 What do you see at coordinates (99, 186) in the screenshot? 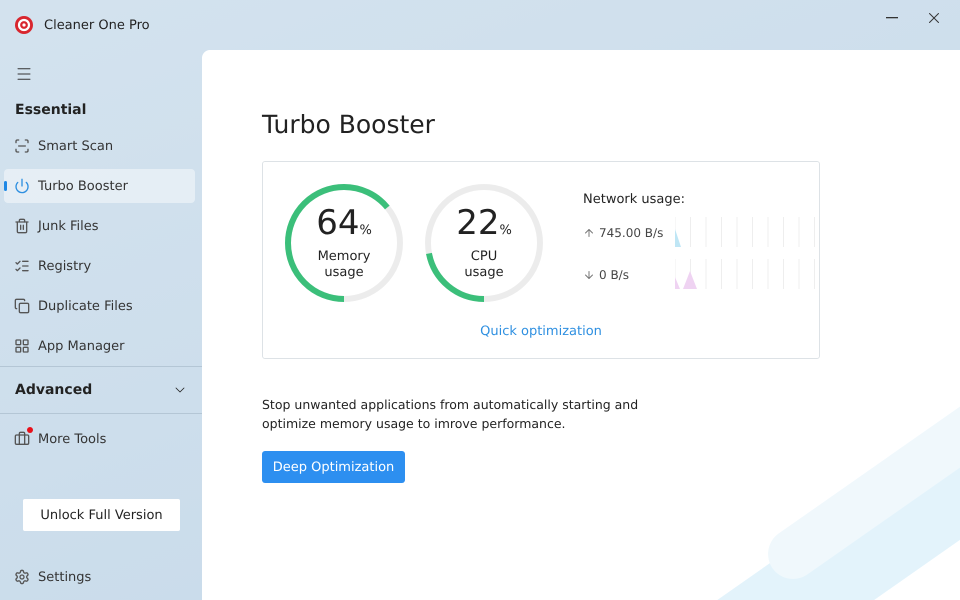
I see `sidebar-item: Turbo Booster` at bounding box center [99, 186].